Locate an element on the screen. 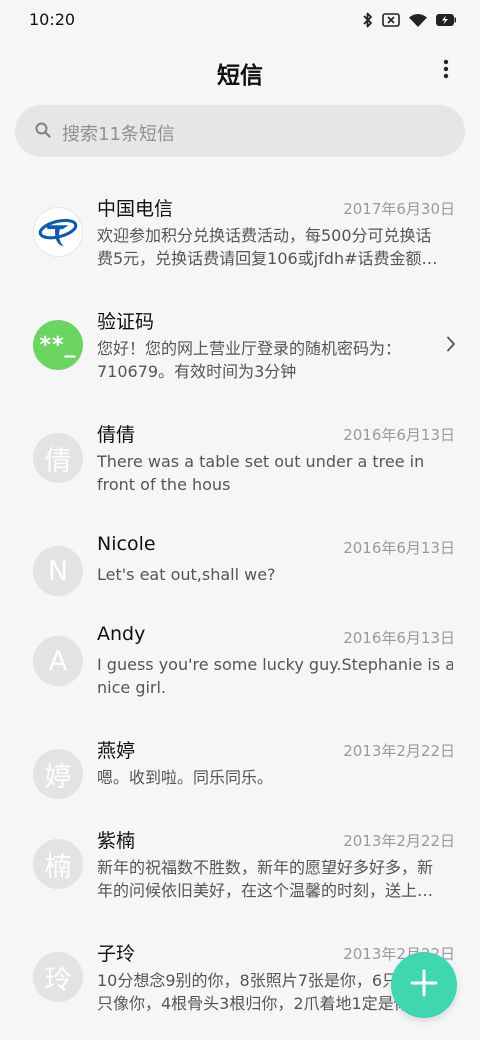 The height and width of the screenshot is (1040, 480). more-vertical-icon is located at coordinates (446, 71).